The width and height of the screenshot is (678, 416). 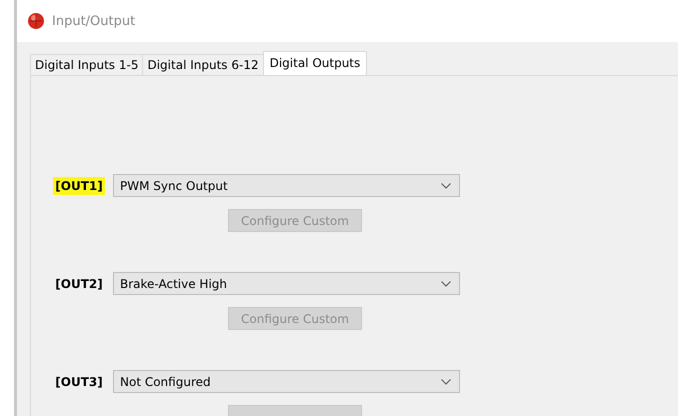 What do you see at coordinates (79, 185) in the screenshot?
I see `output-label: [OUT1]` at bounding box center [79, 185].